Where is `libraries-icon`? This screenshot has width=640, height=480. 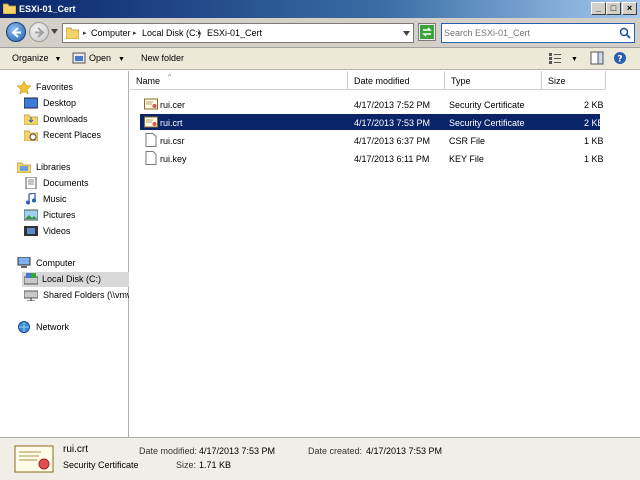 libraries-icon is located at coordinates (24, 167).